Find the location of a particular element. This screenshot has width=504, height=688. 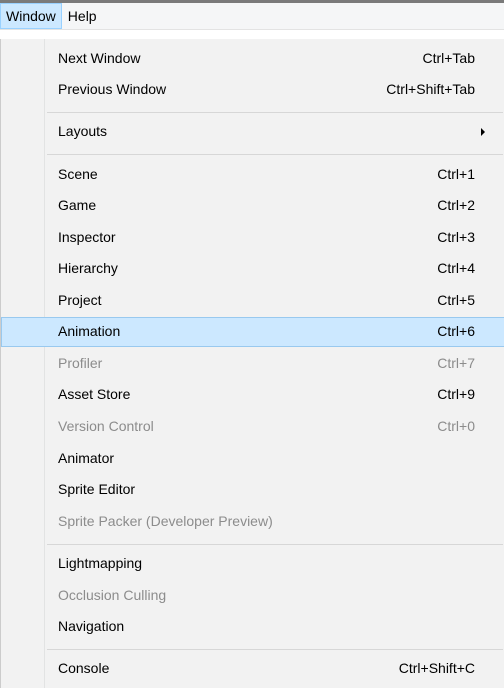

menu-item-game: Game Ctrl+2 is located at coordinates (252, 206).